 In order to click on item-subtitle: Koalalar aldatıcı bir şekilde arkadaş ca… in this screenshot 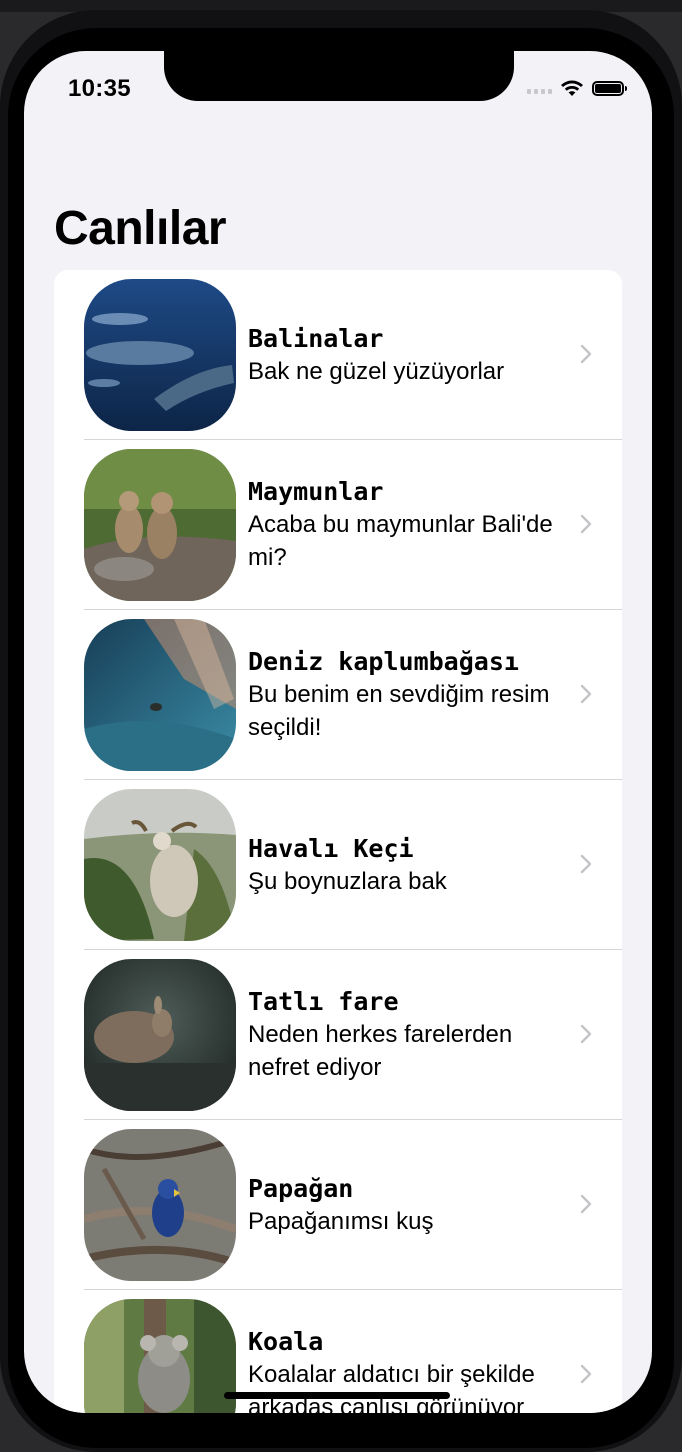, I will do `click(391, 1387)`.